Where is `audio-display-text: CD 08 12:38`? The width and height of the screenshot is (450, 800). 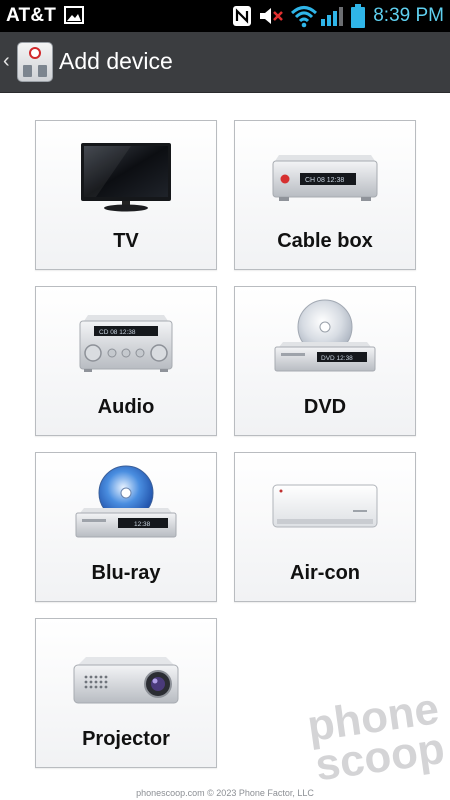
audio-display-text: CD 08 12:38 is located at coordinates (117, 332).